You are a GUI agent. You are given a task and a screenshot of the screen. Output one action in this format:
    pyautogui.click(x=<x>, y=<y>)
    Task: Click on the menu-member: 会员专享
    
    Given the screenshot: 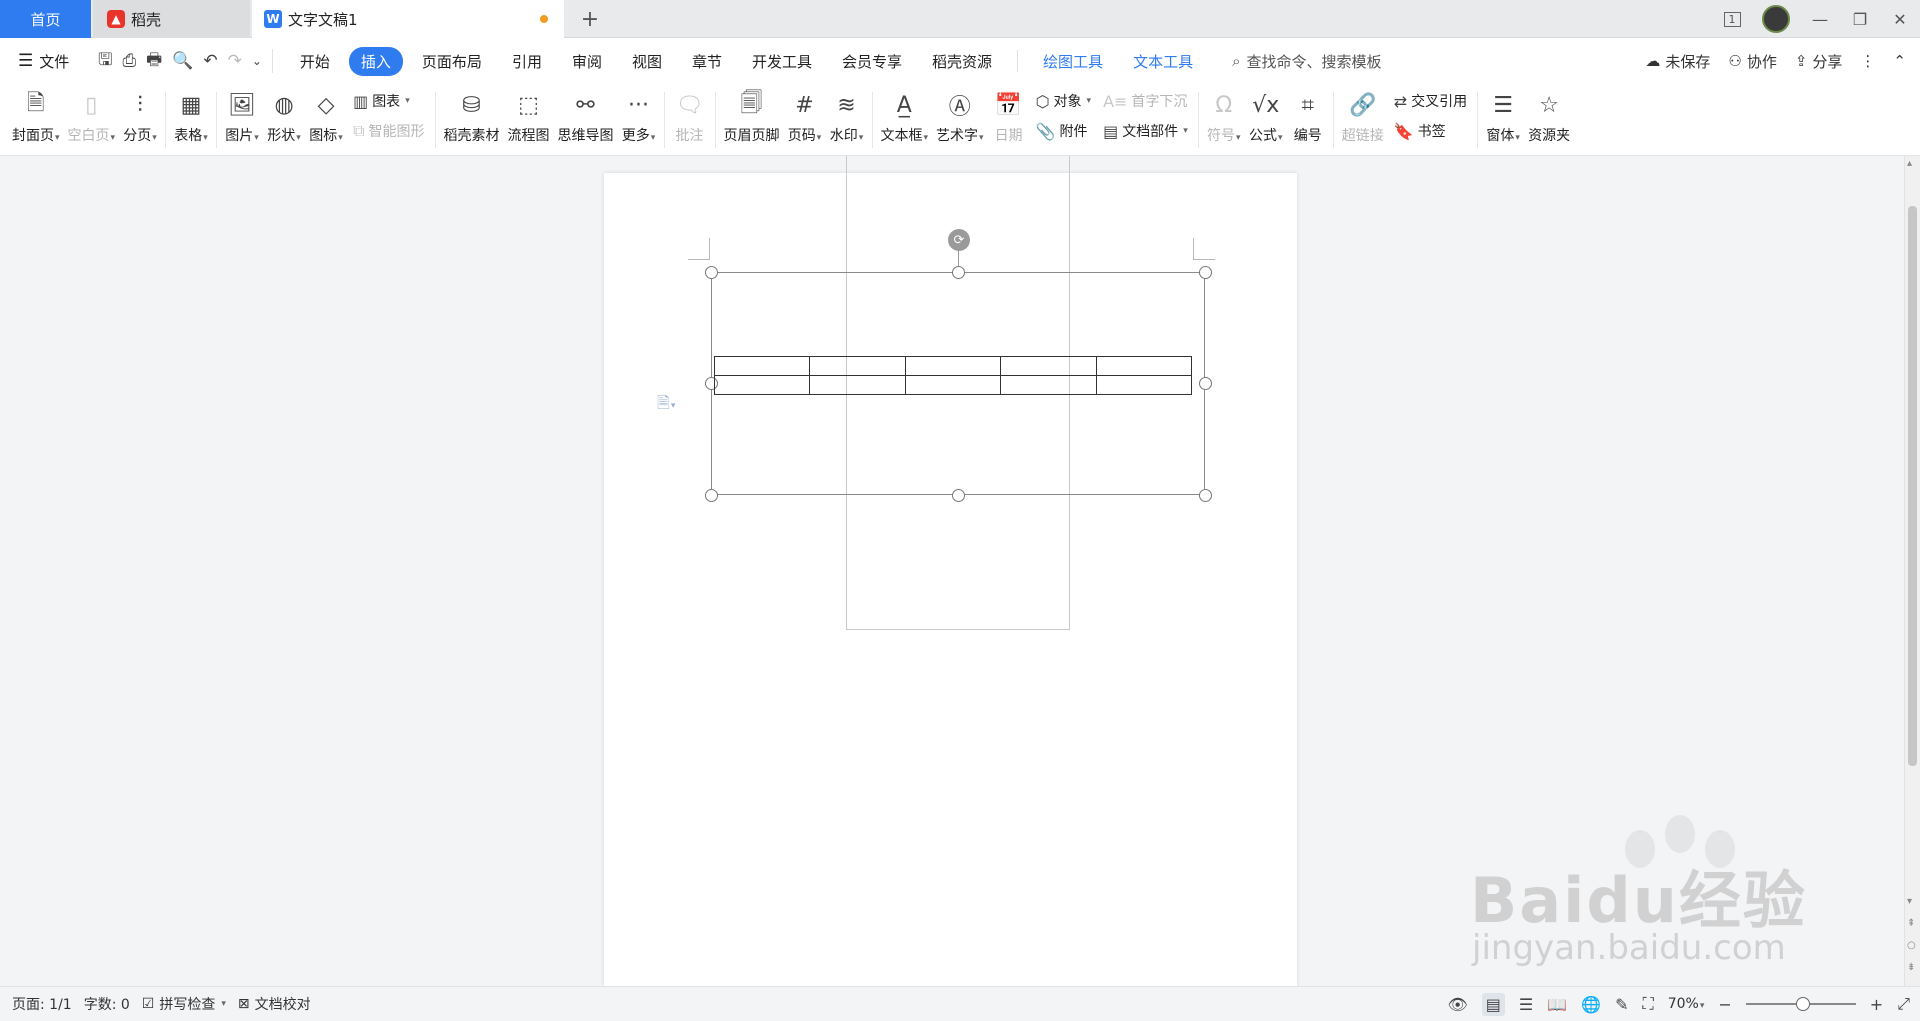 What is the action you would take?
    pyautogui.click(x=872, y=61)
    